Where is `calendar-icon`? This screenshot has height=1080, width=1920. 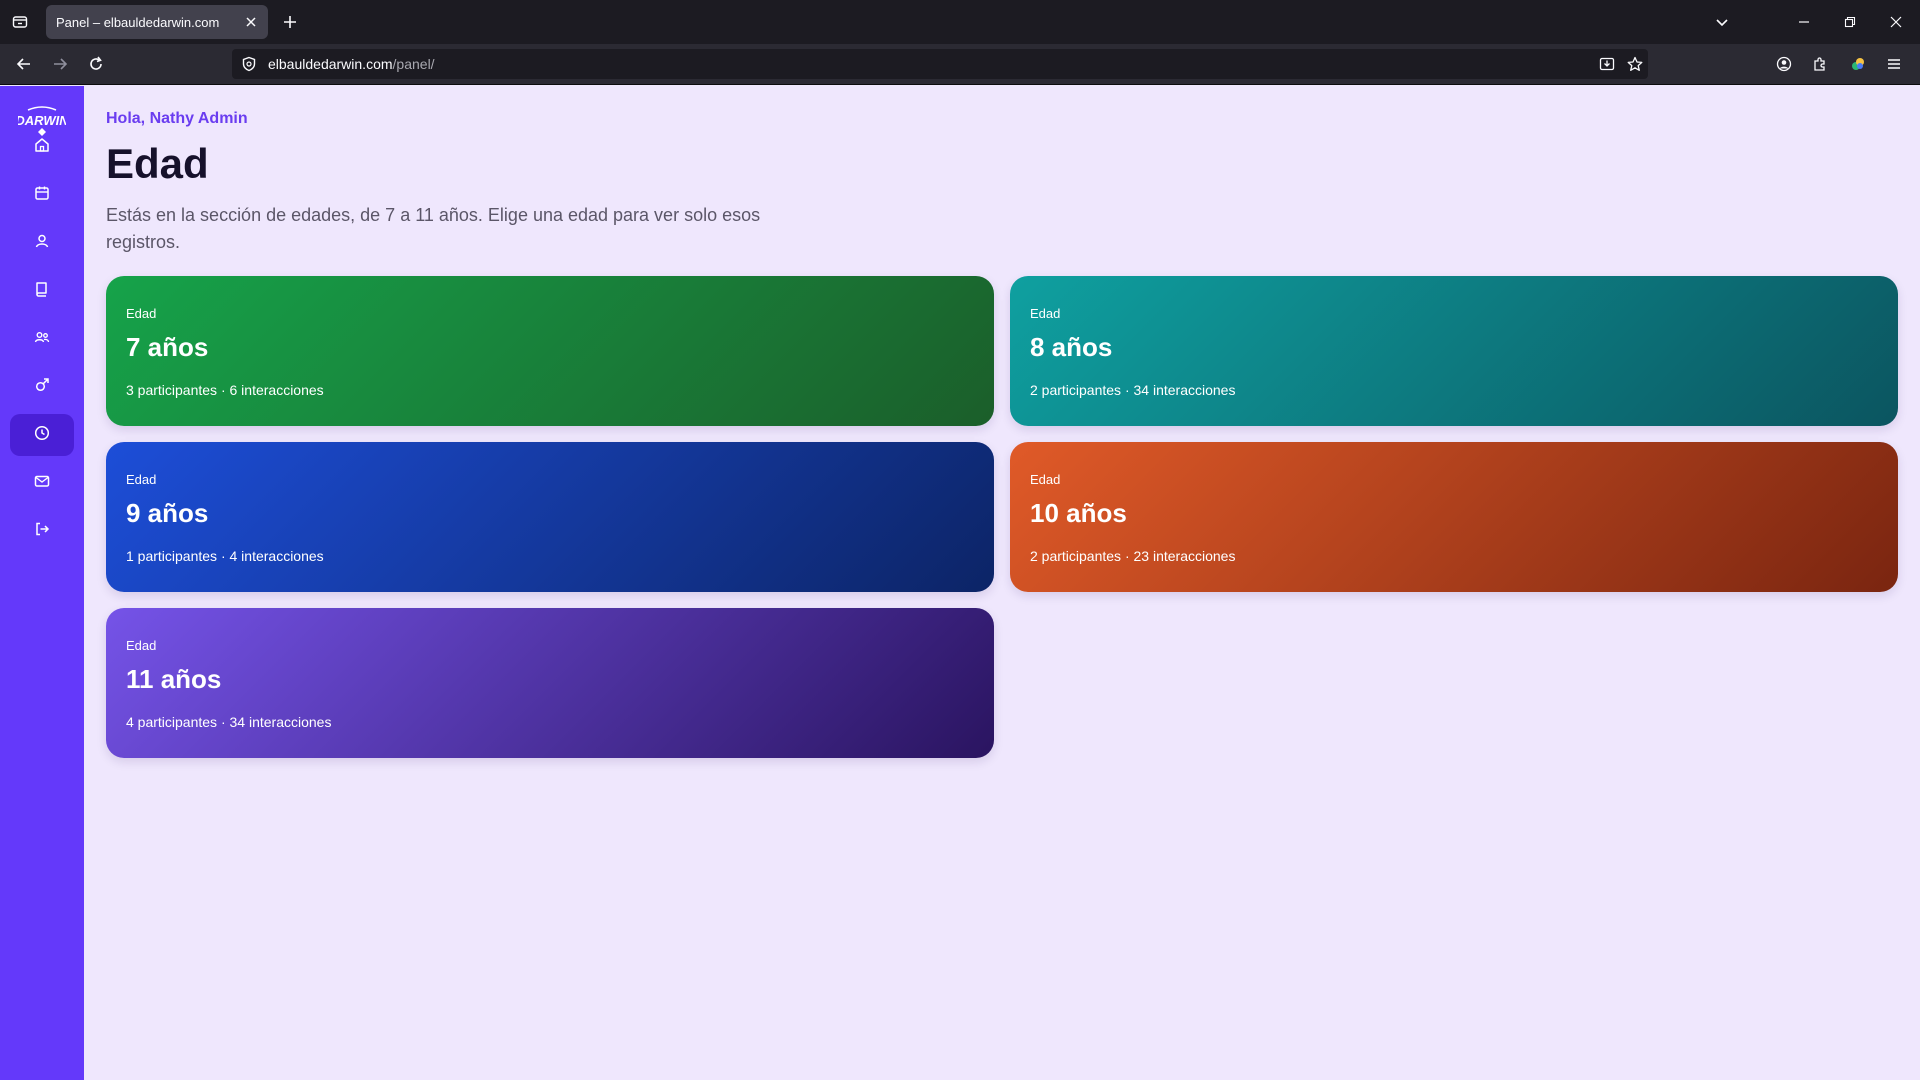 calendar-icon is located at coordinates (42, 195).